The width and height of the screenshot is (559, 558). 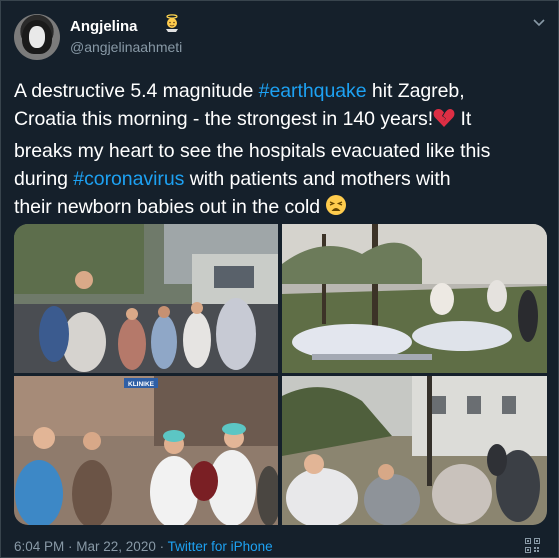 I want to click on user-handle: @angjelinaahmeti, so click(x=126, y=47).